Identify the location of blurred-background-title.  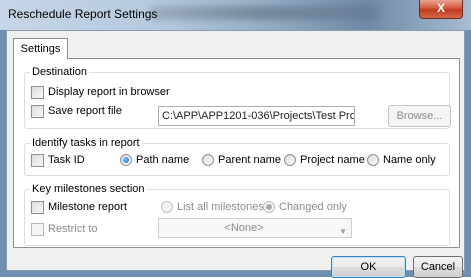
(265, 13).